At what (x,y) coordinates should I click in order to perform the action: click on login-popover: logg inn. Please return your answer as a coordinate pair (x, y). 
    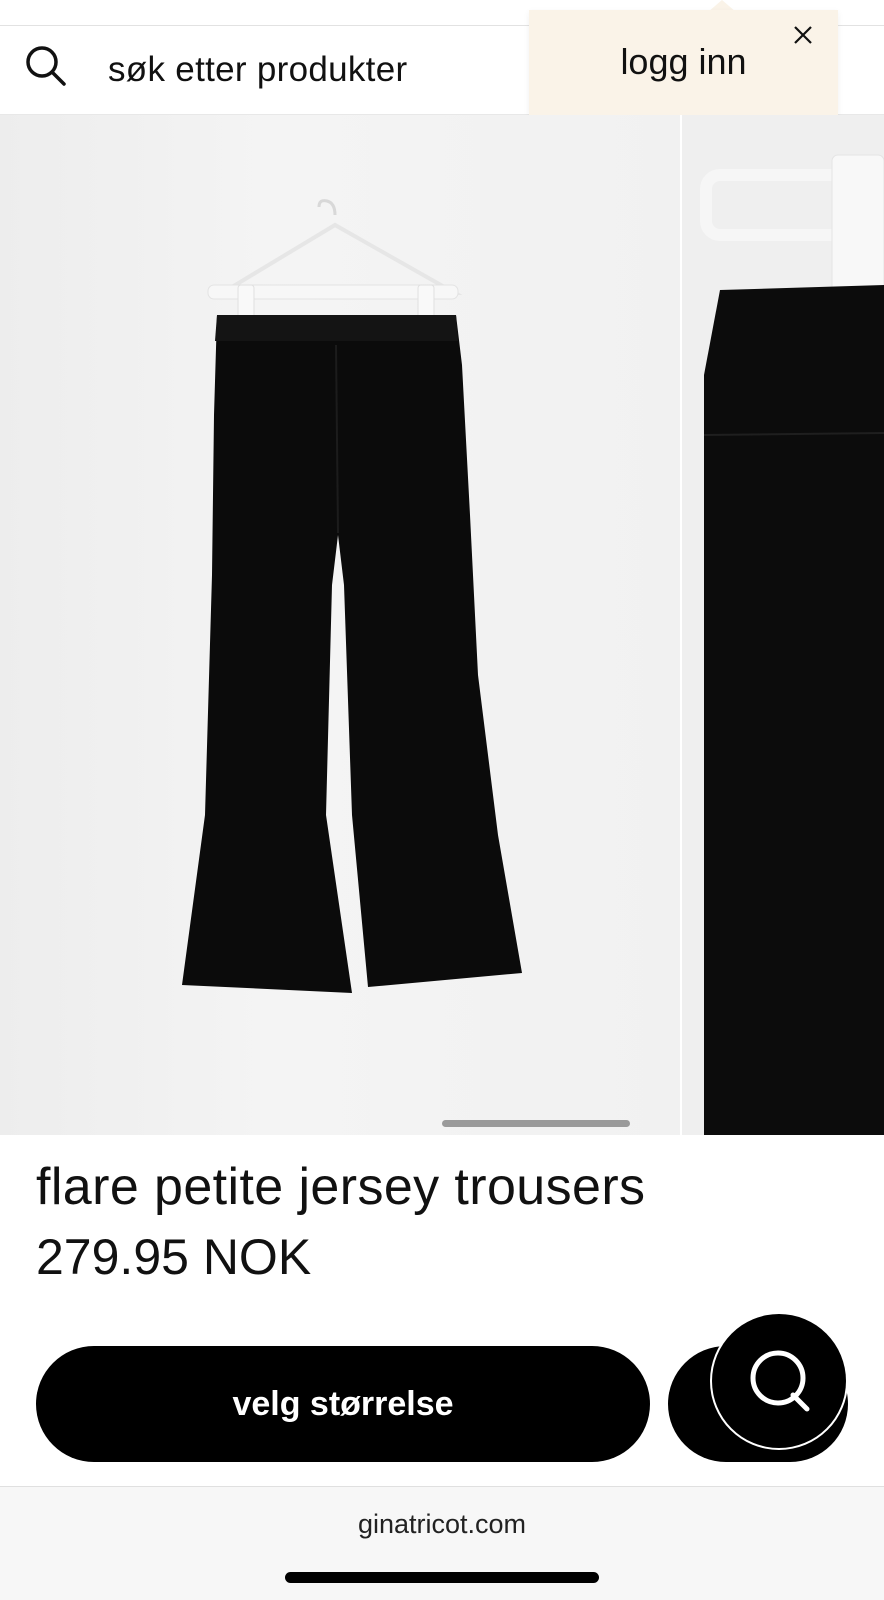
    Looking at the image, I should click on (683, 63).